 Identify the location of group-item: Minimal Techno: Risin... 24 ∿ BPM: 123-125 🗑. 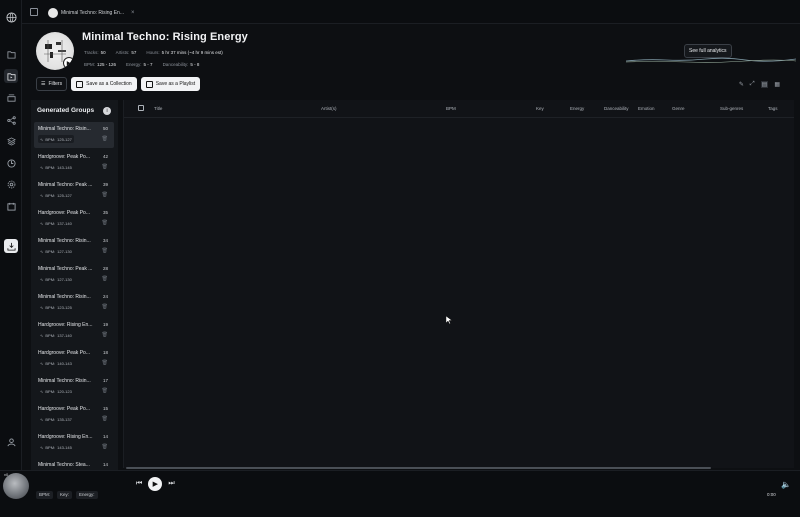
(74, 303).